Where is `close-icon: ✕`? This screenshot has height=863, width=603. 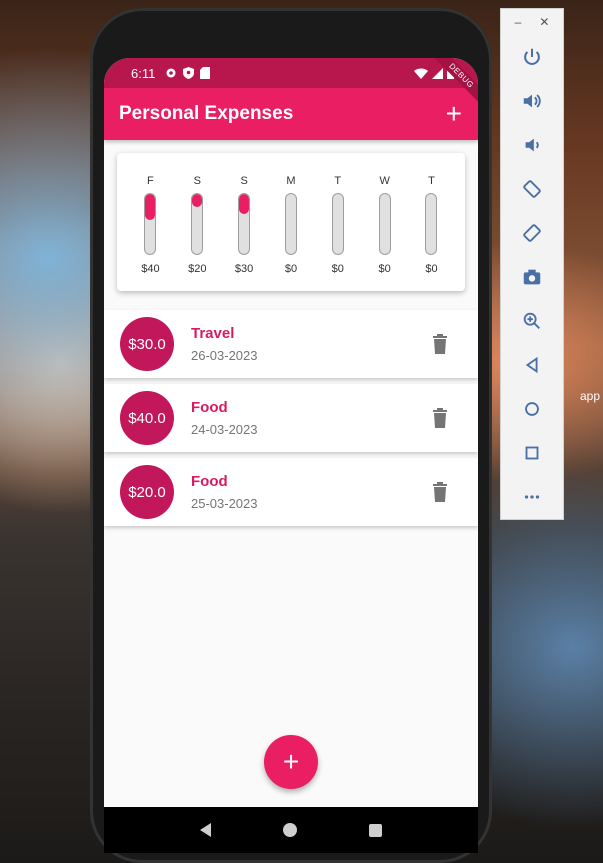 close-icon: ✕ is located at coordinates (544, 22).